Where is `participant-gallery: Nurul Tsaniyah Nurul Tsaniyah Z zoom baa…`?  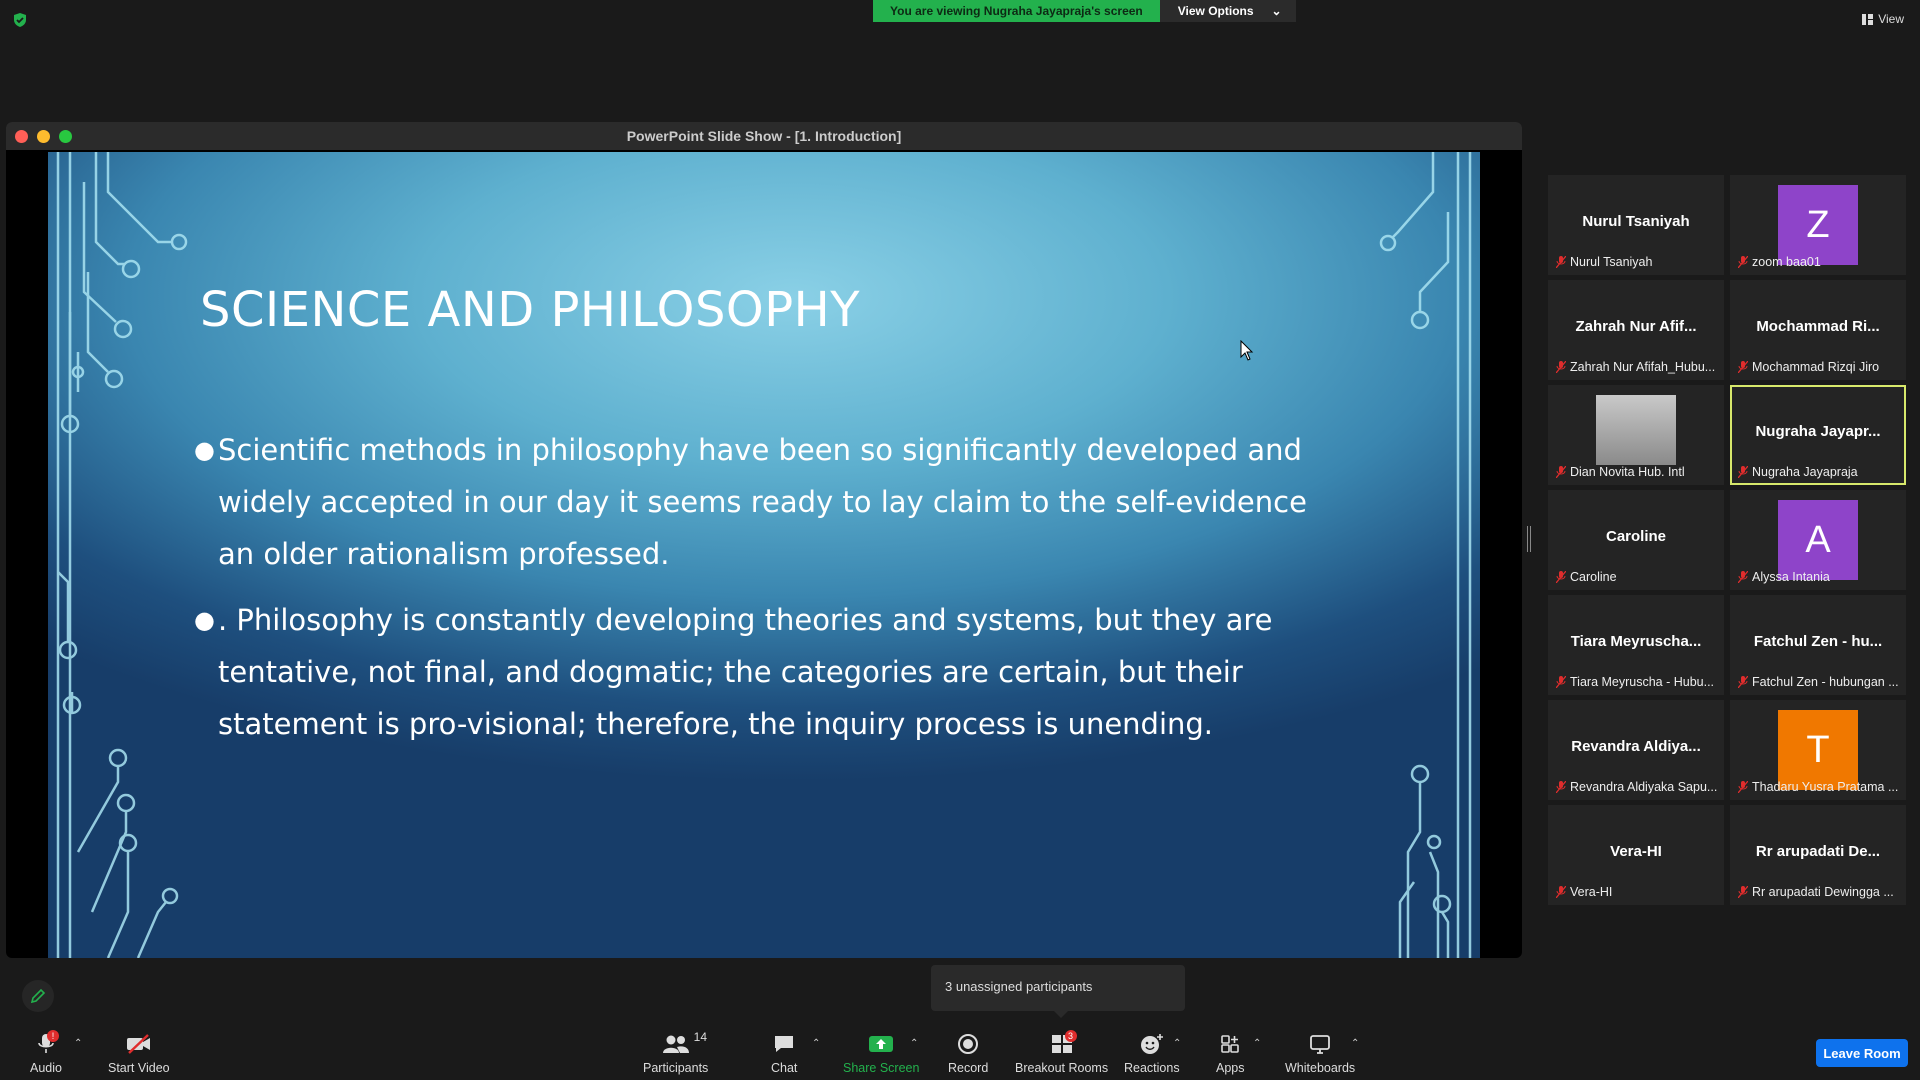 participant-gallery: Nurul Tsaniyah Nurul Tsaniyah Z zoom baa… is located at coordinates (1729, 540).